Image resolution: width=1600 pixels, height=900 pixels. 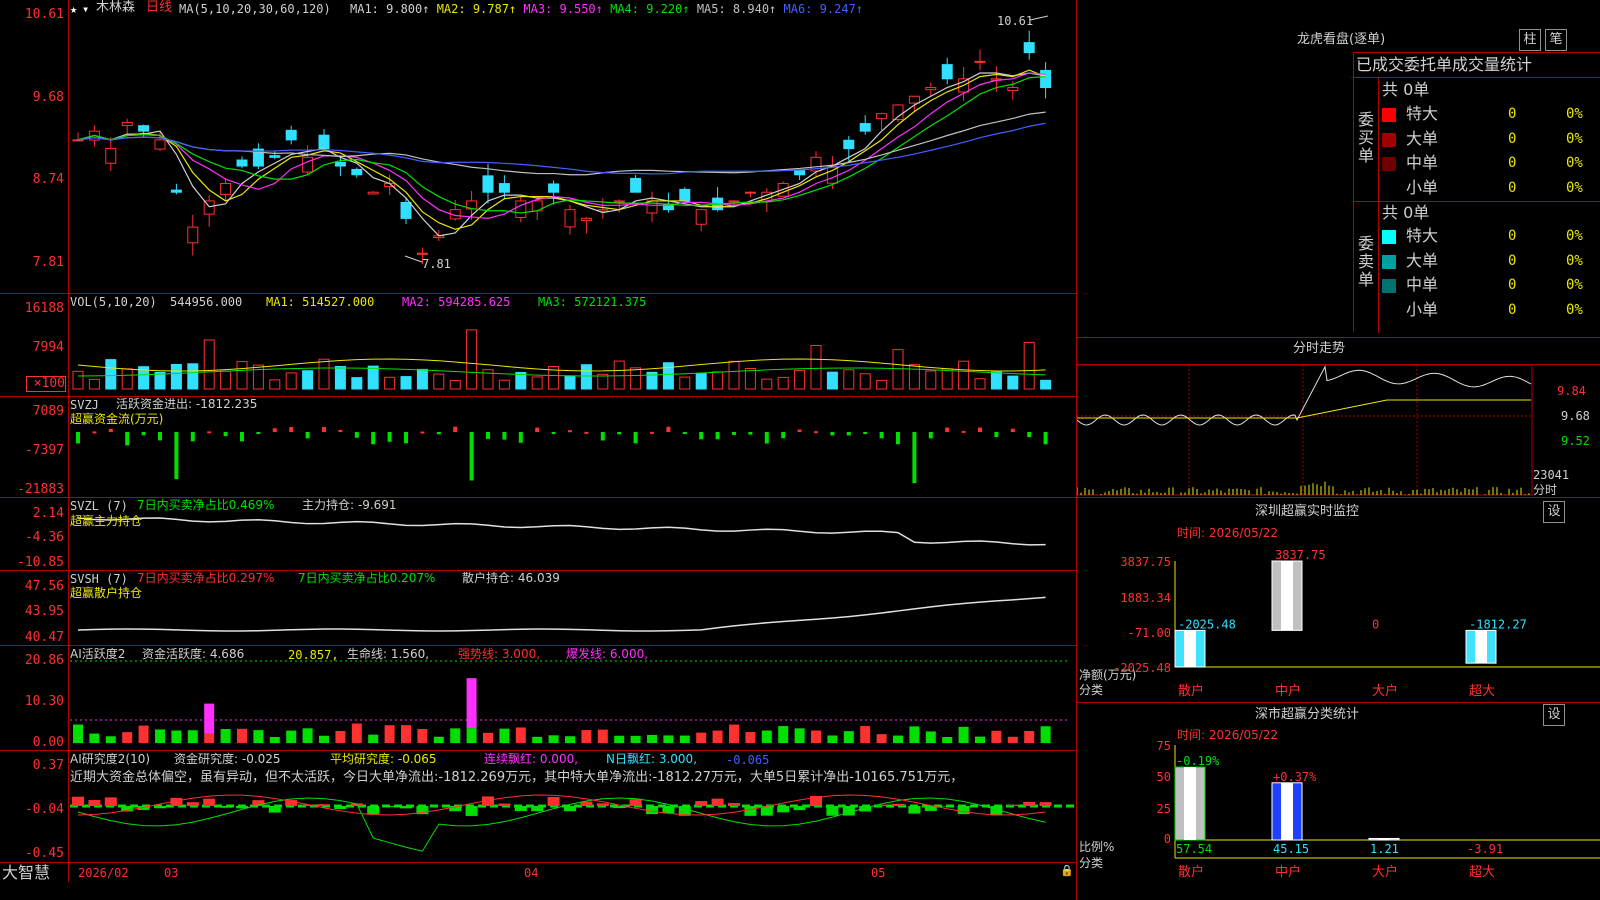 What do you see at coordinates (44, 660) in the screenshot?
I see `ai1-tick: 20.86` at bounding box center [44, 660].